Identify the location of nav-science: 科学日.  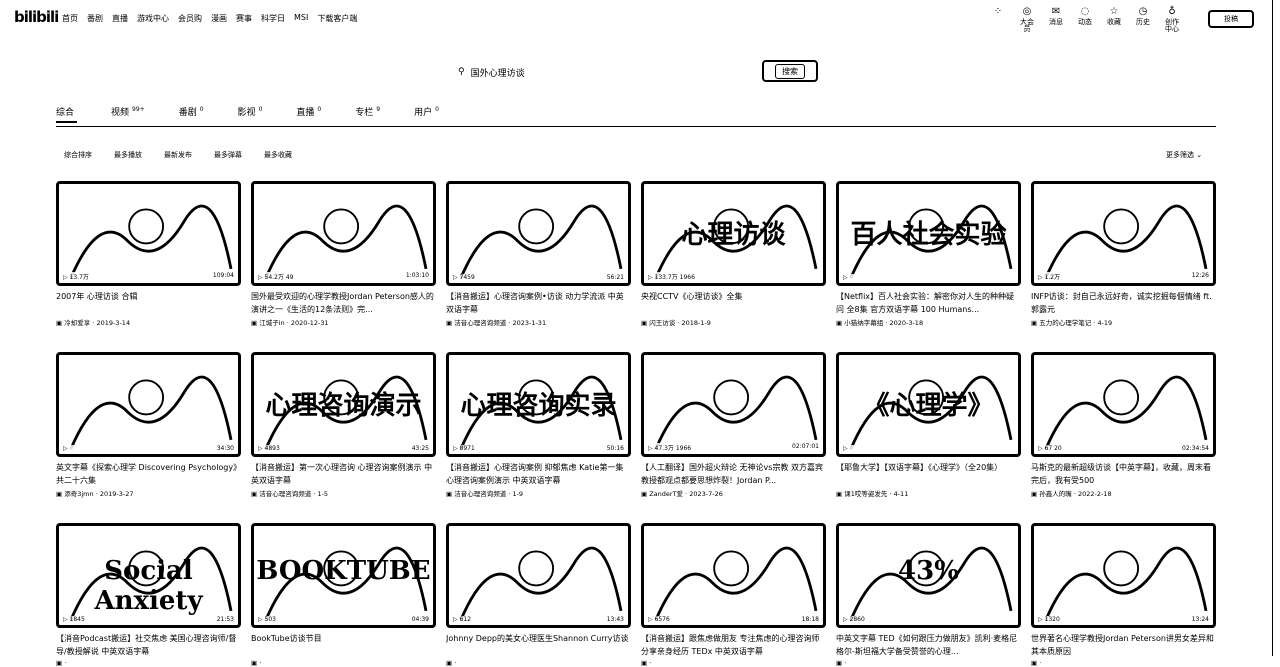
(273, 18).